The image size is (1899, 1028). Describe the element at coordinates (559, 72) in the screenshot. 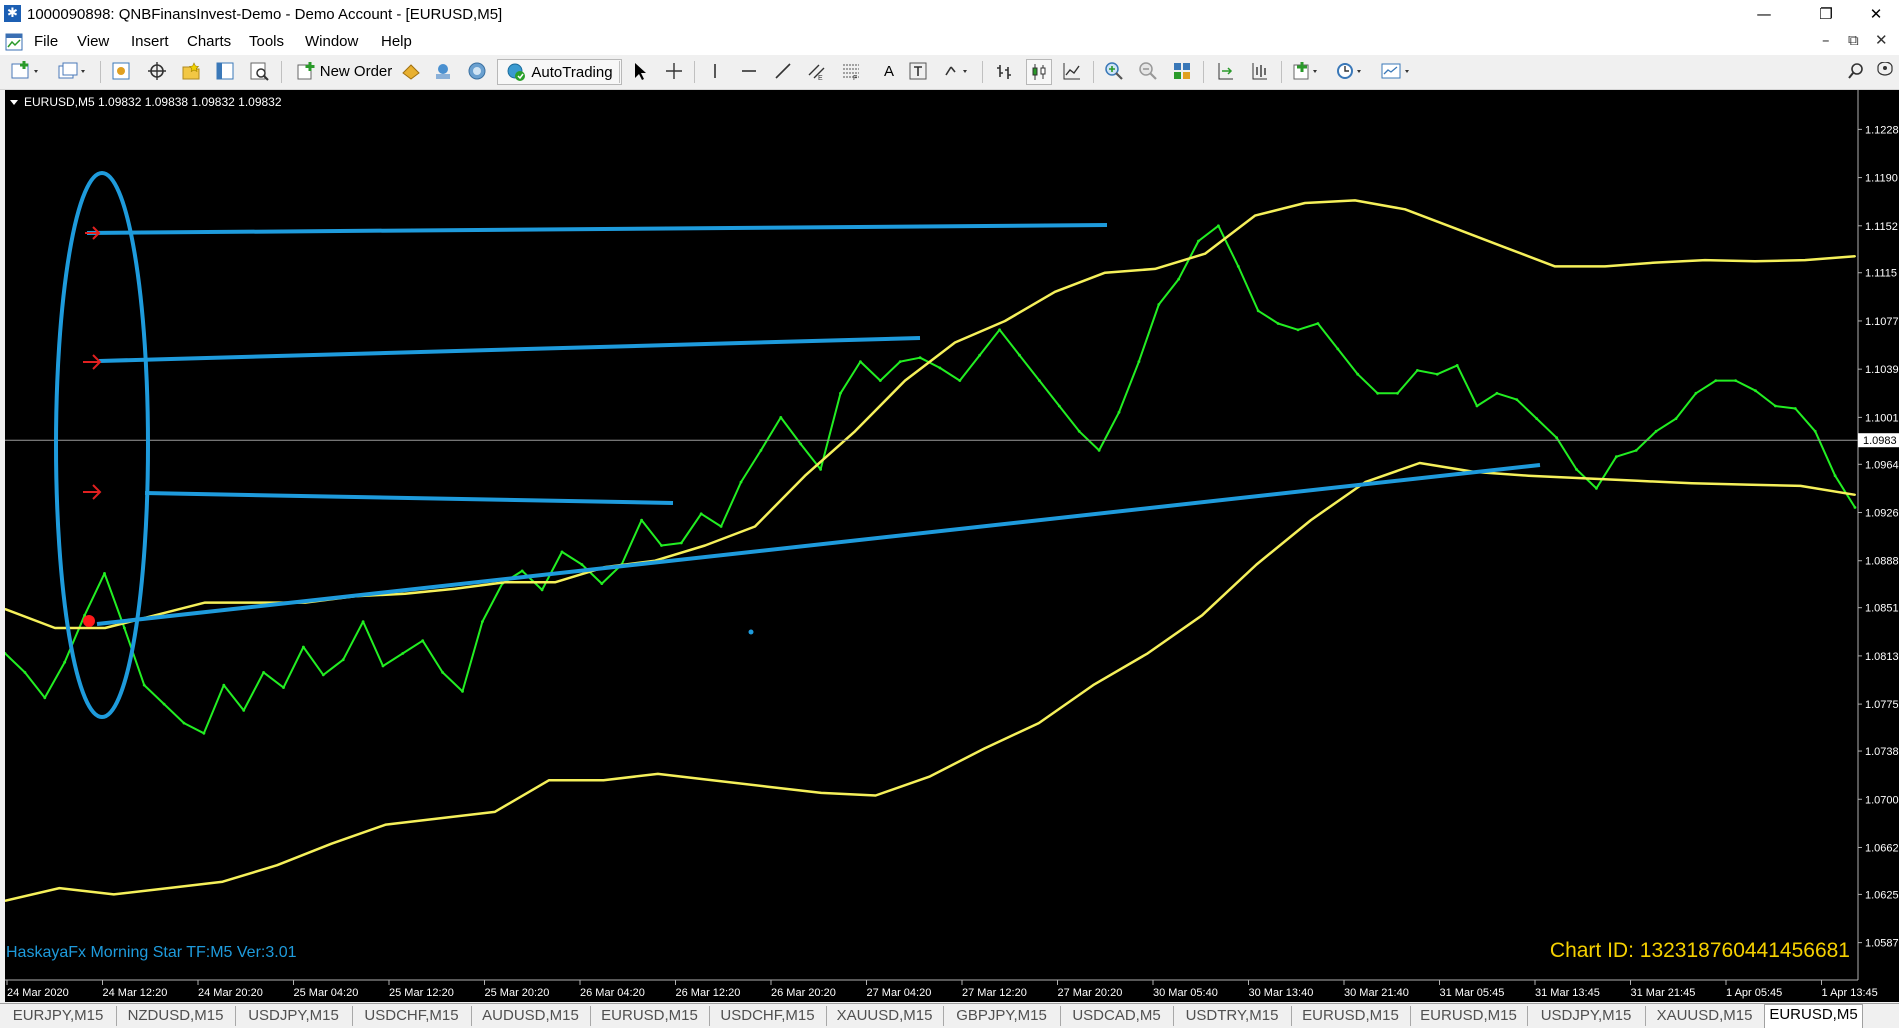

I see `autotrading-button: AutoTrading` at that location.